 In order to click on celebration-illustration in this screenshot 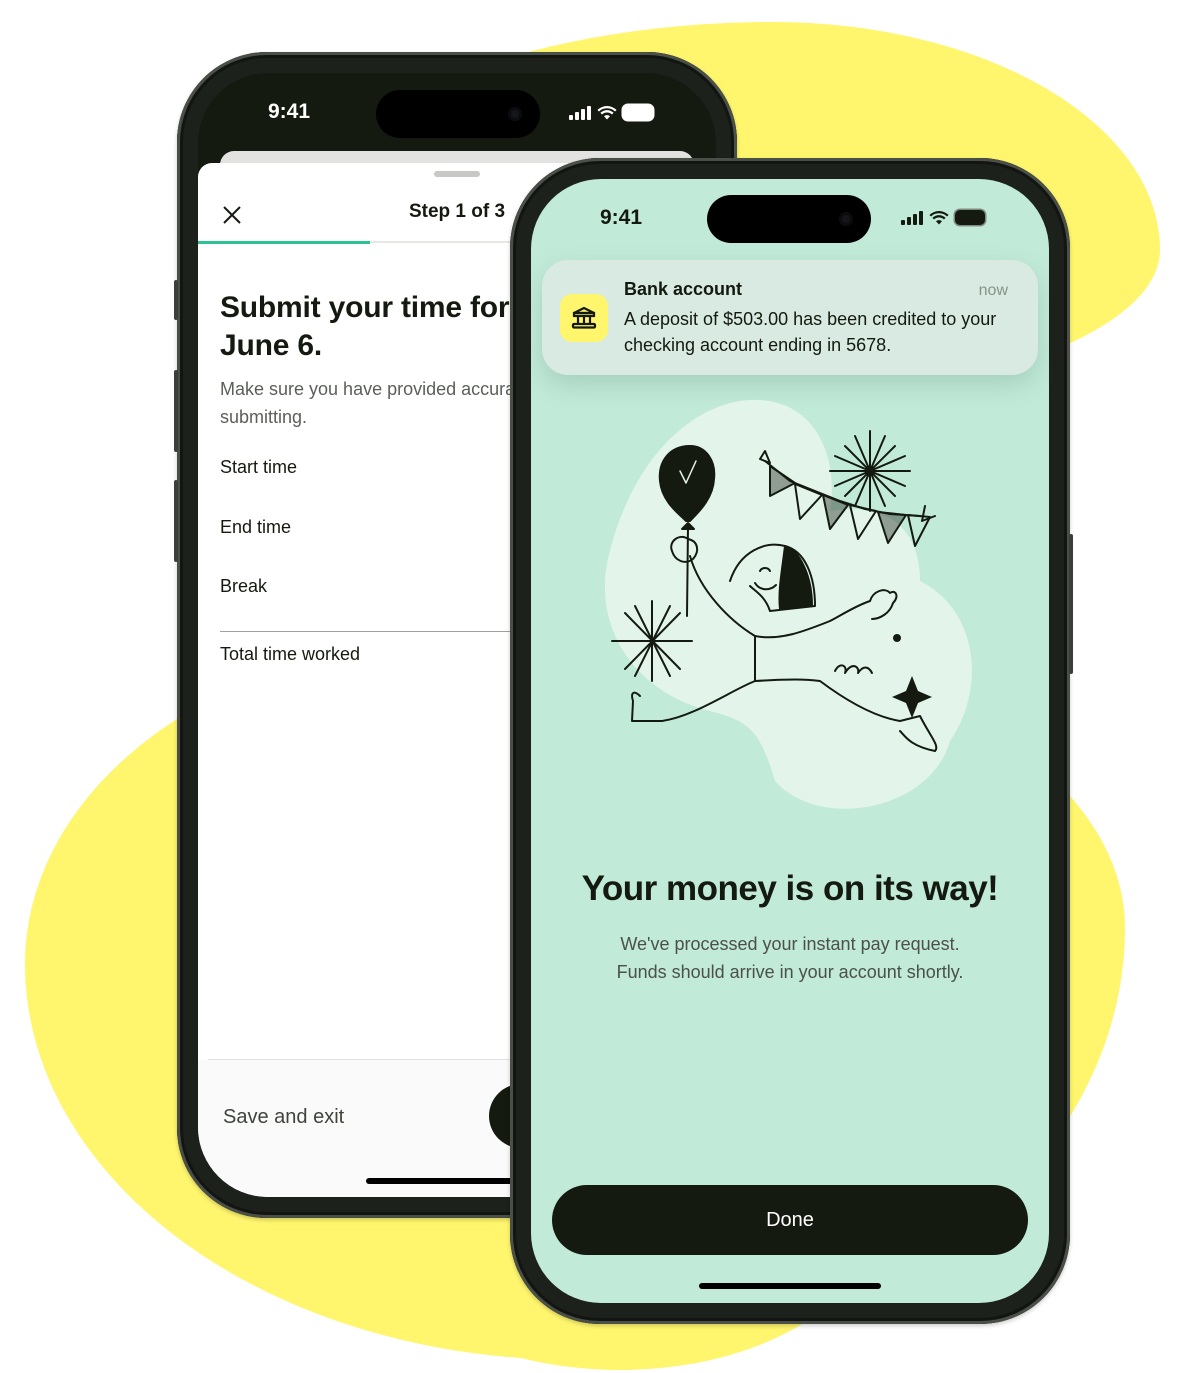, I will do `click(788, 604)`.